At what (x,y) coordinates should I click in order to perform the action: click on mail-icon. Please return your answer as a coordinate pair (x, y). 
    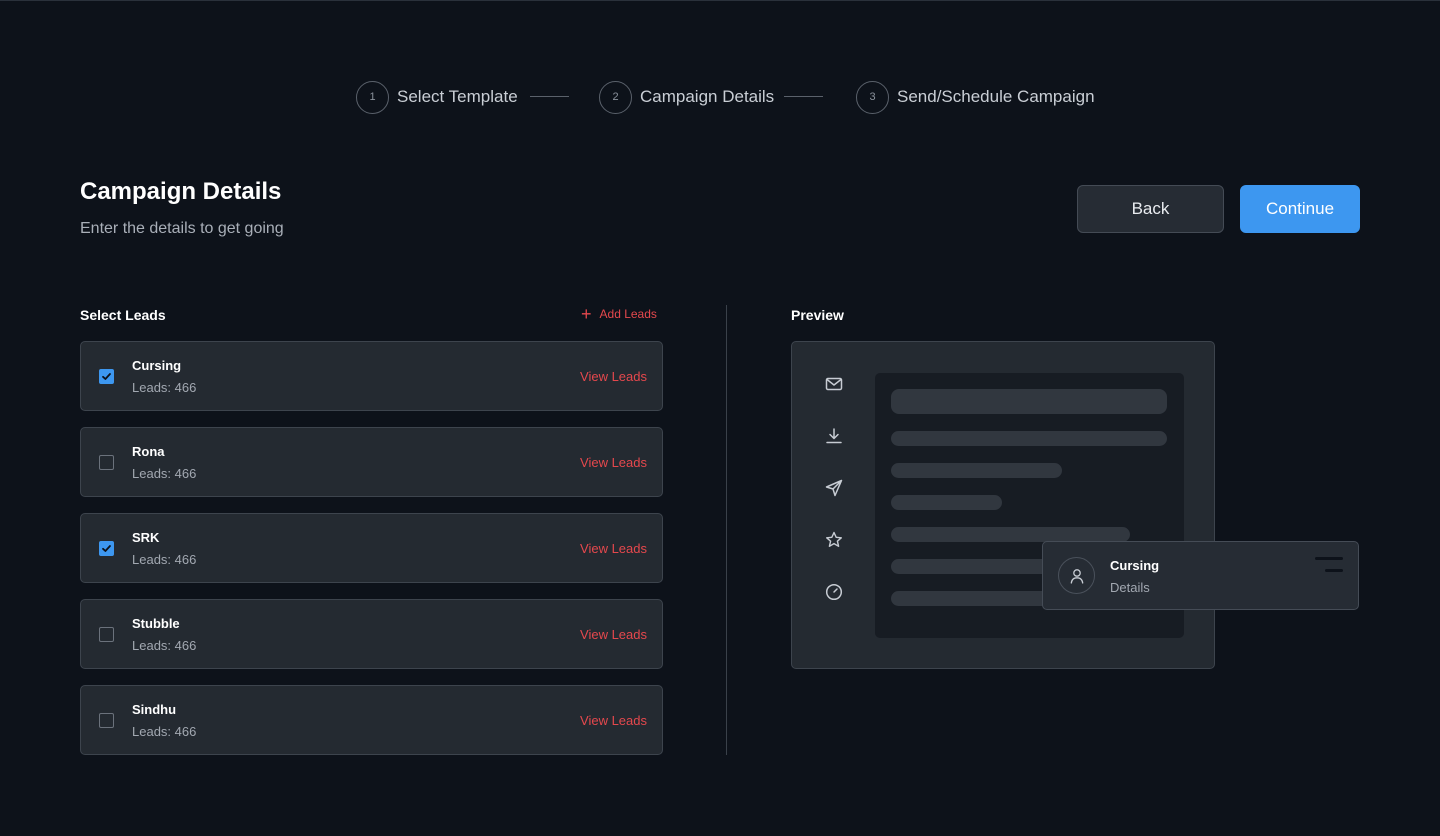
    Looking at the image, I should click on (834, 384).